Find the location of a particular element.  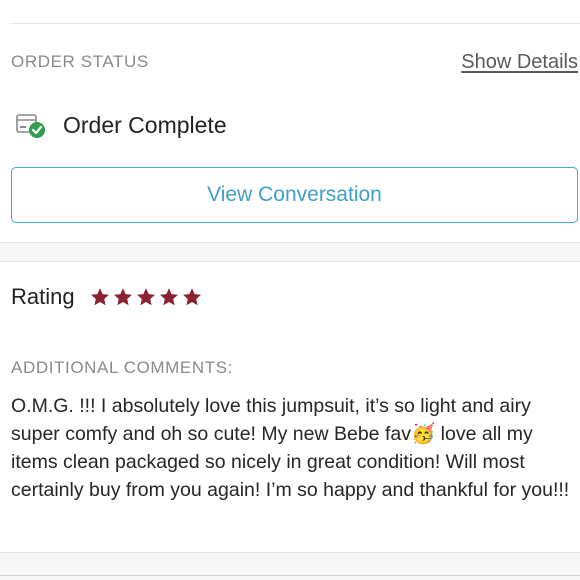

additional-comments-label: ADDITIONAL COMMENTS: is located at coordinates (122, 367).